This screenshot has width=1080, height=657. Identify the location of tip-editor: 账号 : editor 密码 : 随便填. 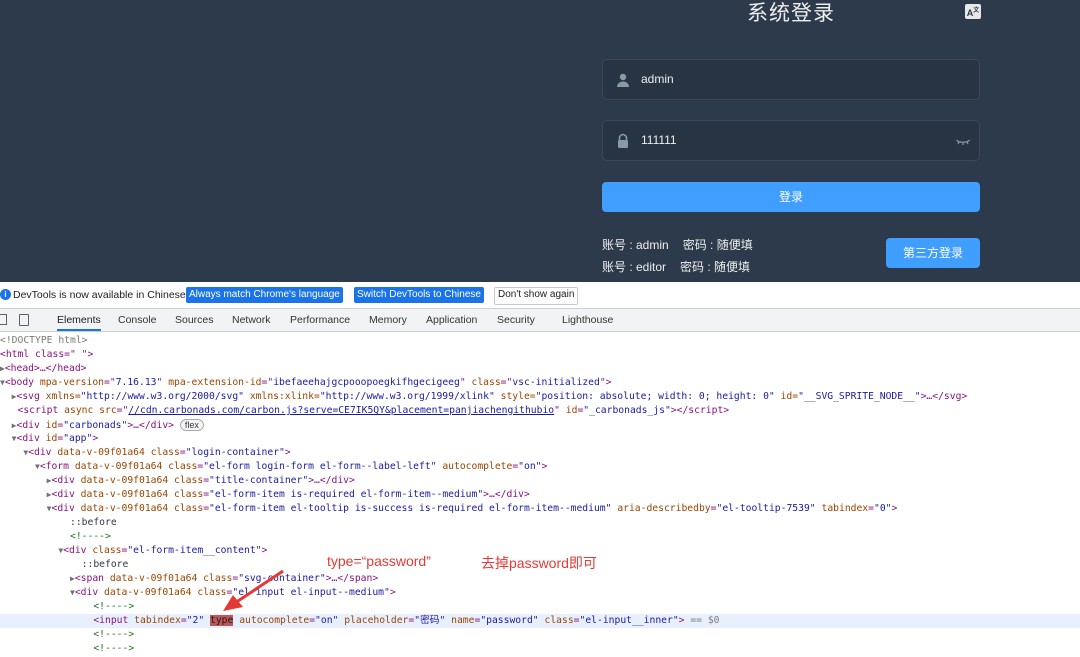
(676, 266).